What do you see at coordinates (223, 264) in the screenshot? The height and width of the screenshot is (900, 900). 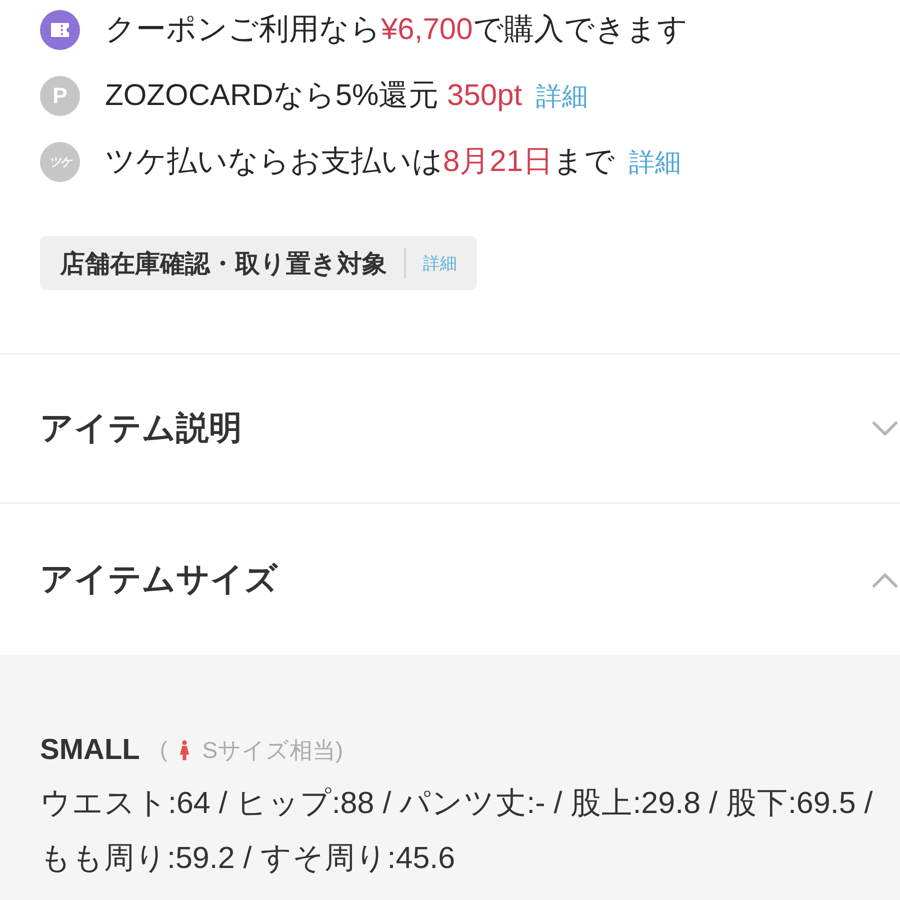 I see `store-stock-label: 店舗在庫確認・取り置き対象` at bounding box center [223, 264].